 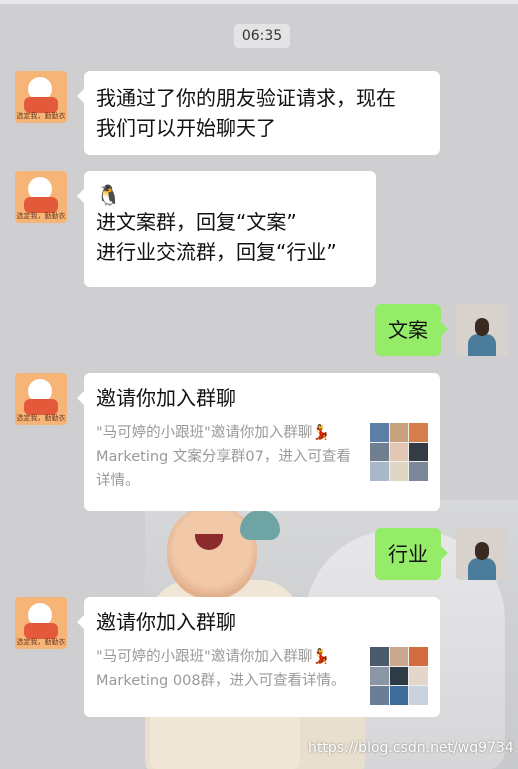 What do you see at coordinates (221, 681) in the screenshot?
I see `invite-text: Marketing 008群，进入可查看详情。` at bounding box center [221, 681].